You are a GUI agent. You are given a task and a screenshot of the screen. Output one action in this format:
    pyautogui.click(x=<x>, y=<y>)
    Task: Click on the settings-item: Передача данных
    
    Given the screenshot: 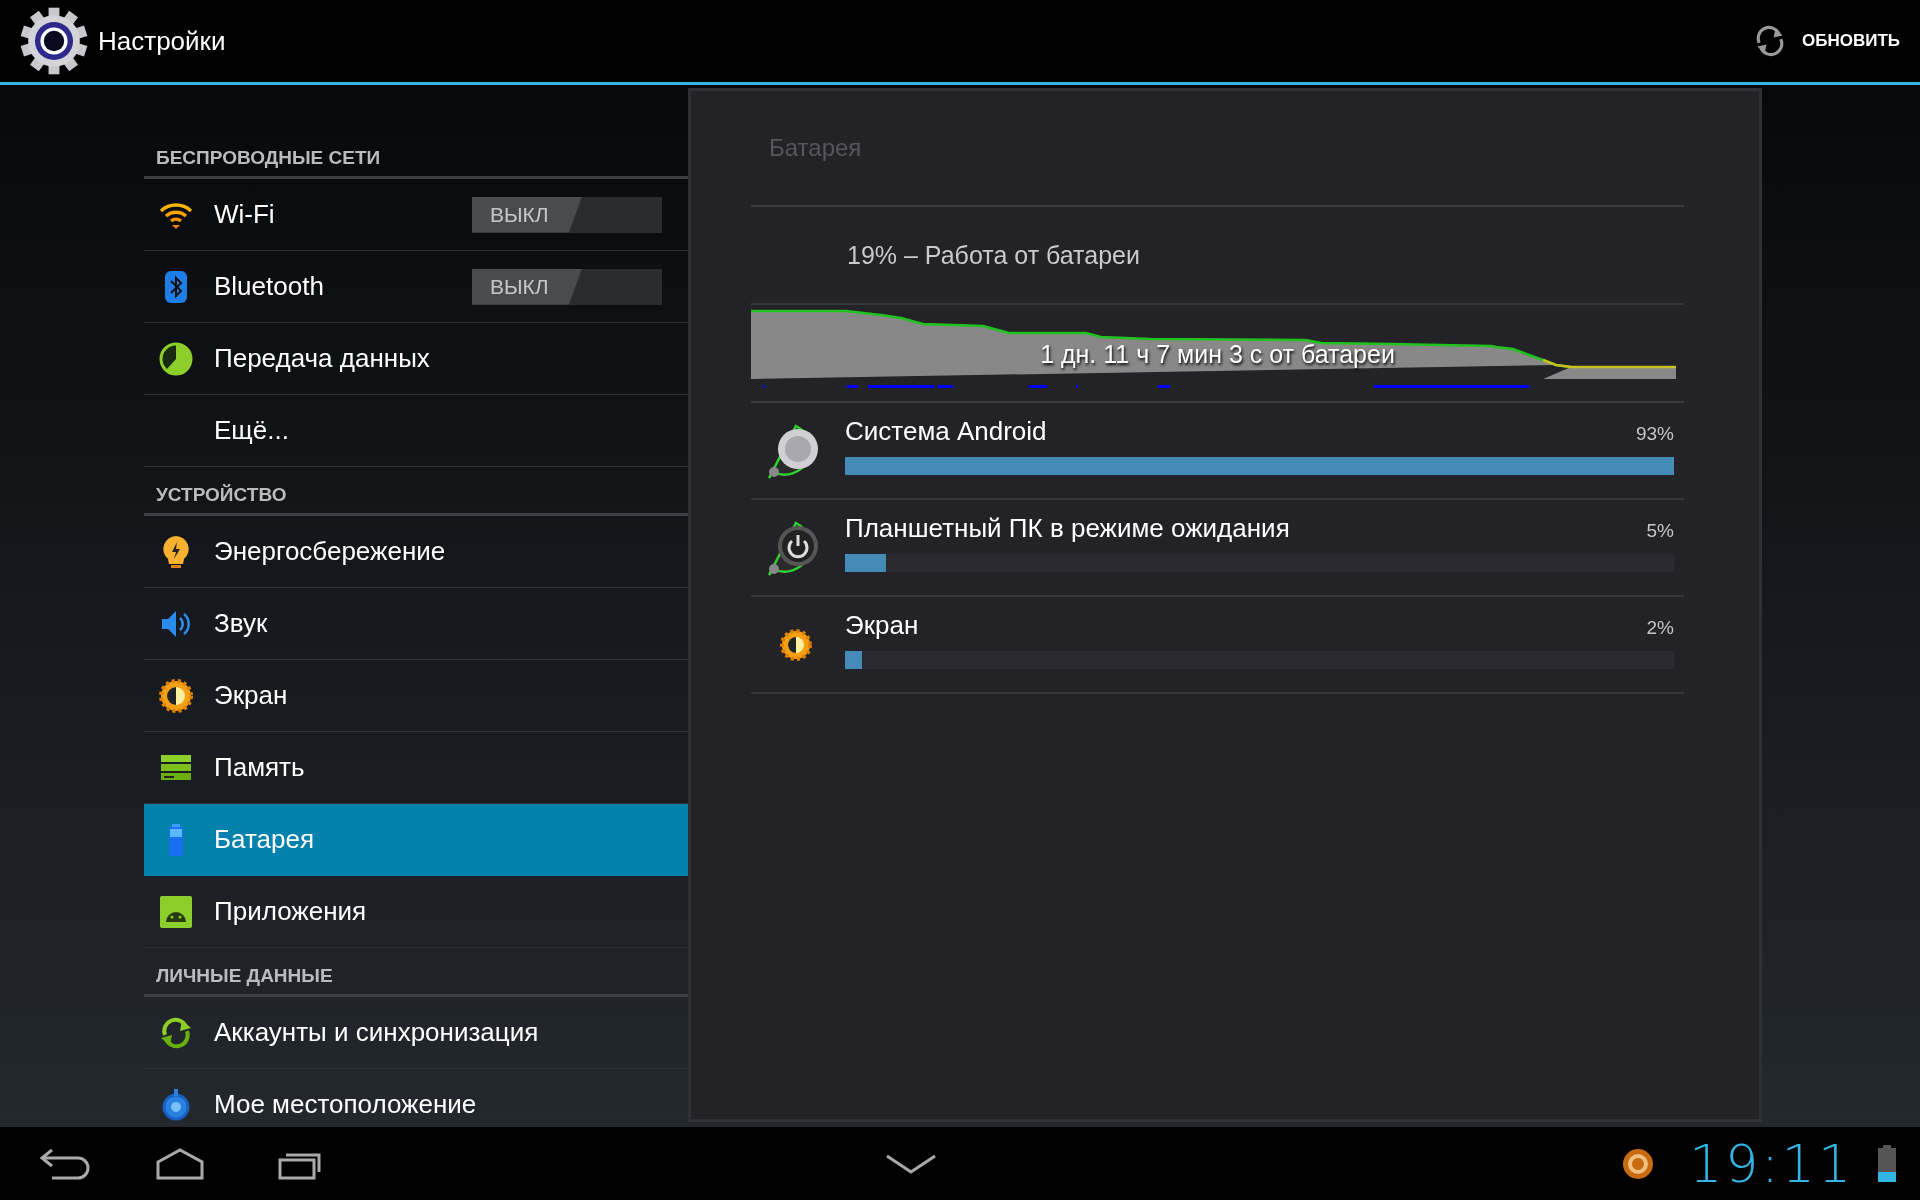 What is the action you would take?
    pyautogui.click(x=416, y=359)
    